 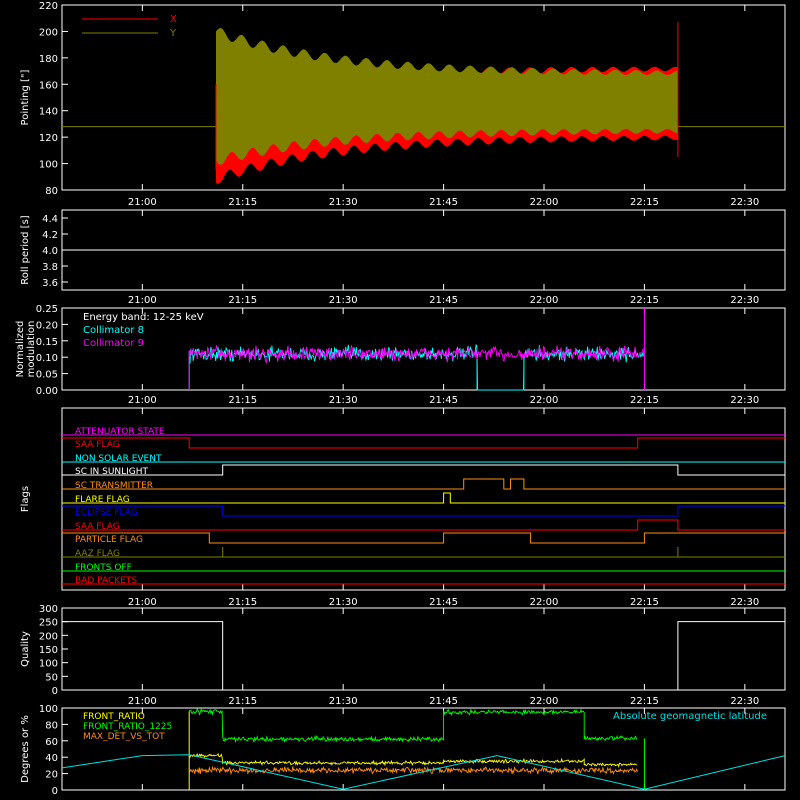 I want to click on ratio-legend-1: FRONT_RATIO_1225, so click(x=127, y=727).